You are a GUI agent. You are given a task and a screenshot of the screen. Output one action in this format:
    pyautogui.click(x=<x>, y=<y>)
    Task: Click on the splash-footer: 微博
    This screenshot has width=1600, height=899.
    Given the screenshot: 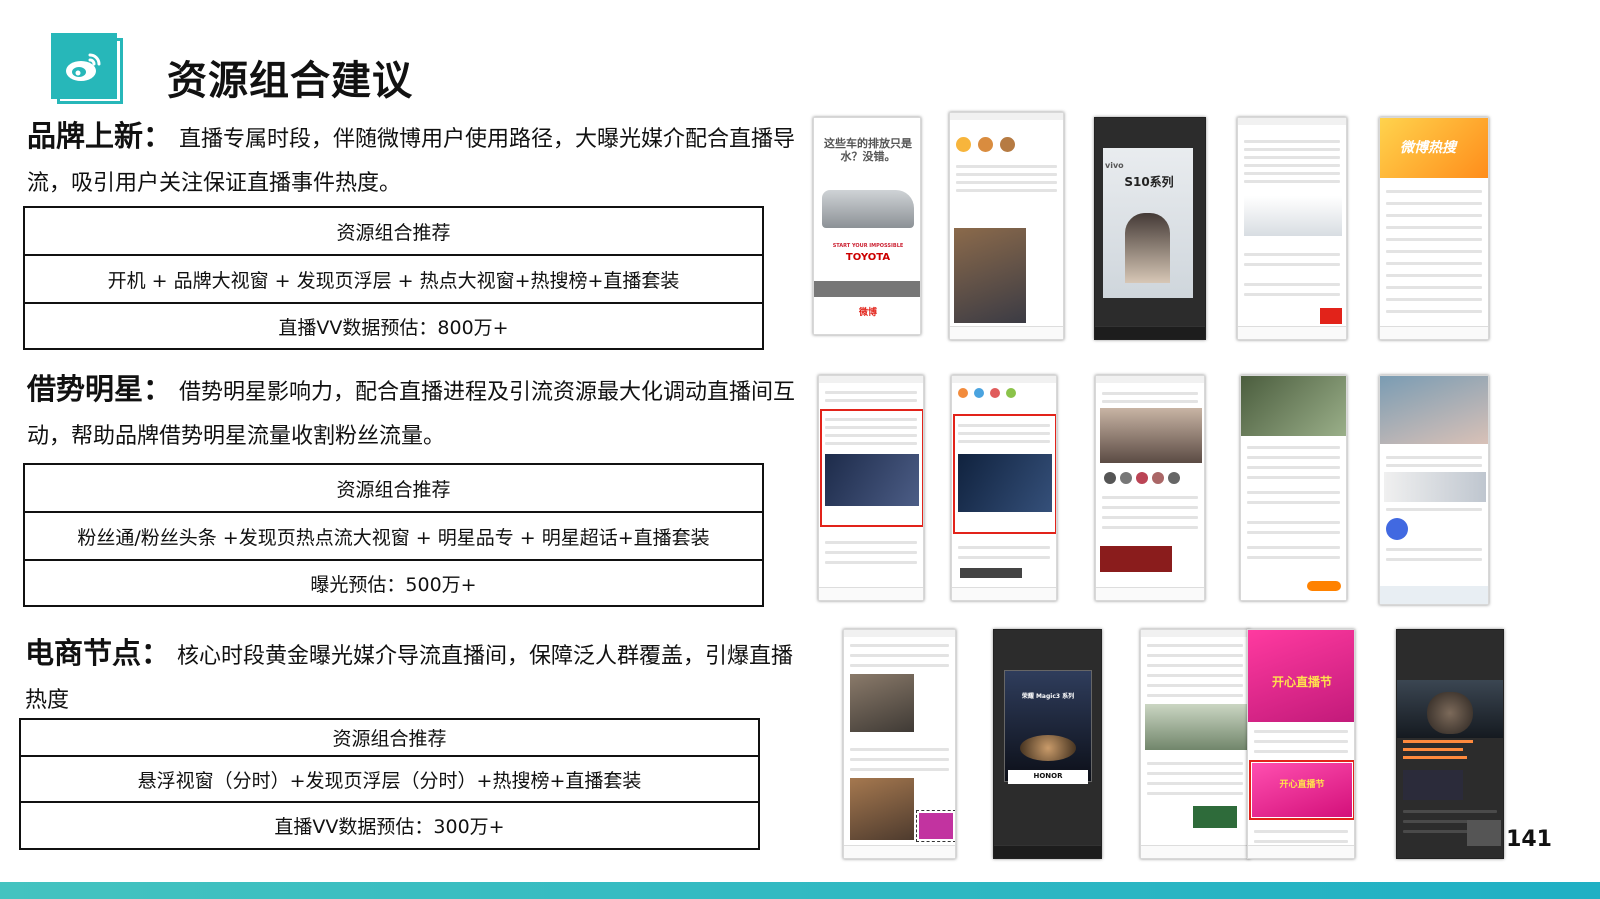 What is the action you would take?
    pyautogui.click(x=867, y=313)
    